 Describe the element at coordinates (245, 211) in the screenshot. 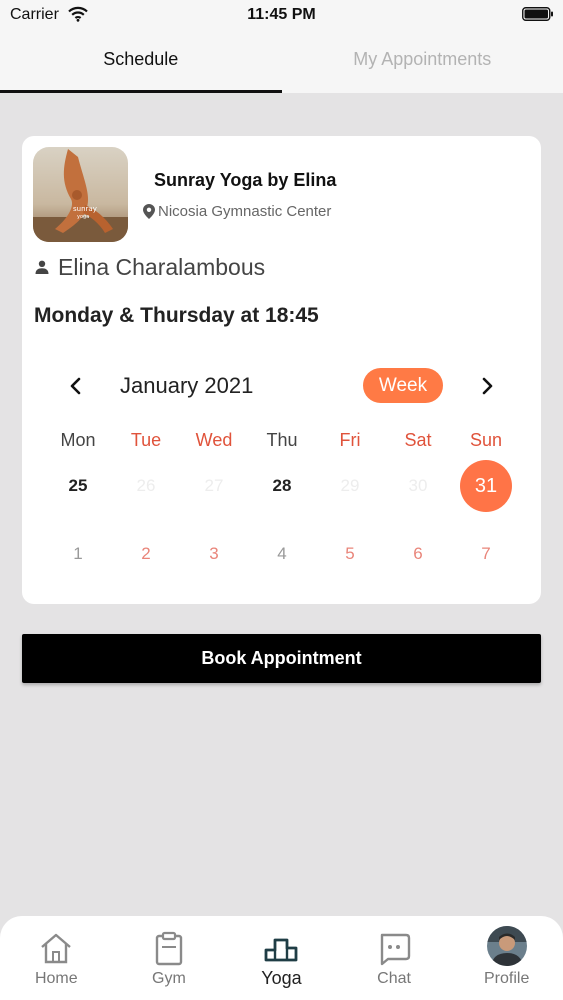

I see `class-location: Nicosia Gymnastic Center` at that location.